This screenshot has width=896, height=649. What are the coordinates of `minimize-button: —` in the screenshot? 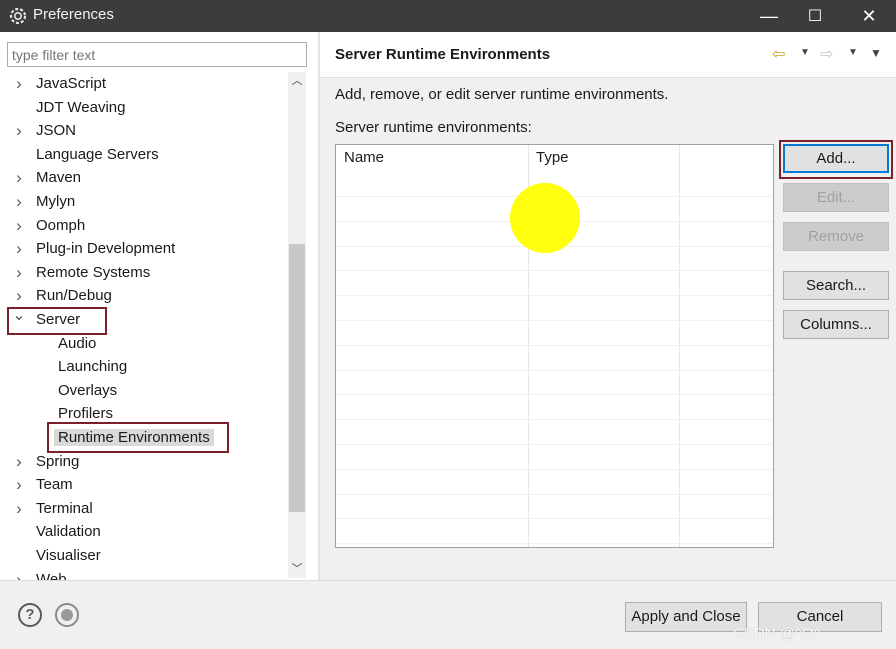 It's located at (769, 16).